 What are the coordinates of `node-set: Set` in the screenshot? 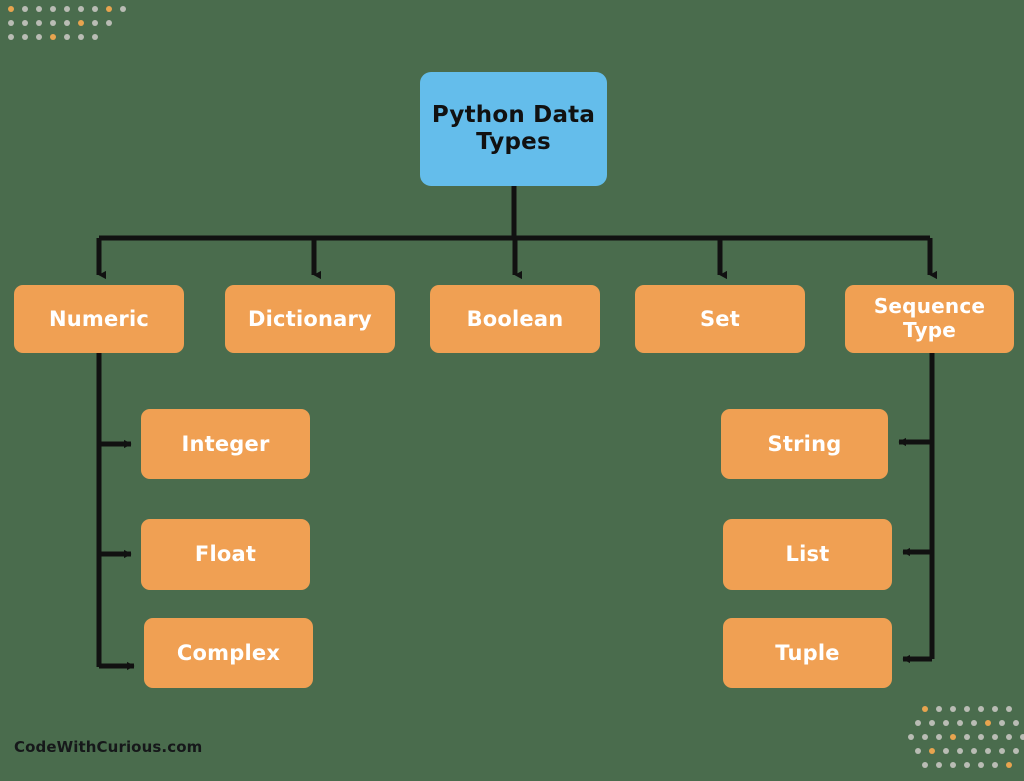 It's located at (720, 319).